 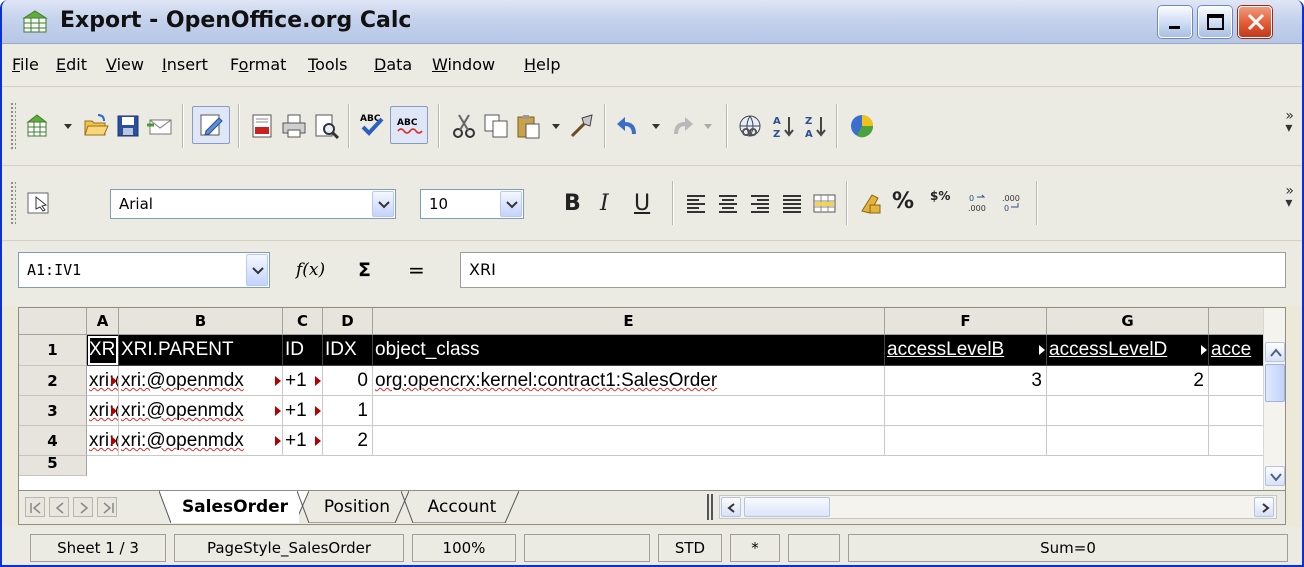 What do you see at coordinates (372, 124) in the screenshot?
I see `spellcheck-icon: ABC` at bounding box center [372, 124].